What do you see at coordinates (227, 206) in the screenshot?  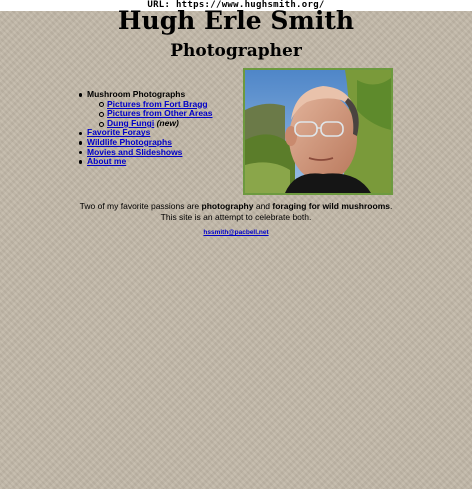 I see `intro-photography: photography` at bounding box center [227, 206].